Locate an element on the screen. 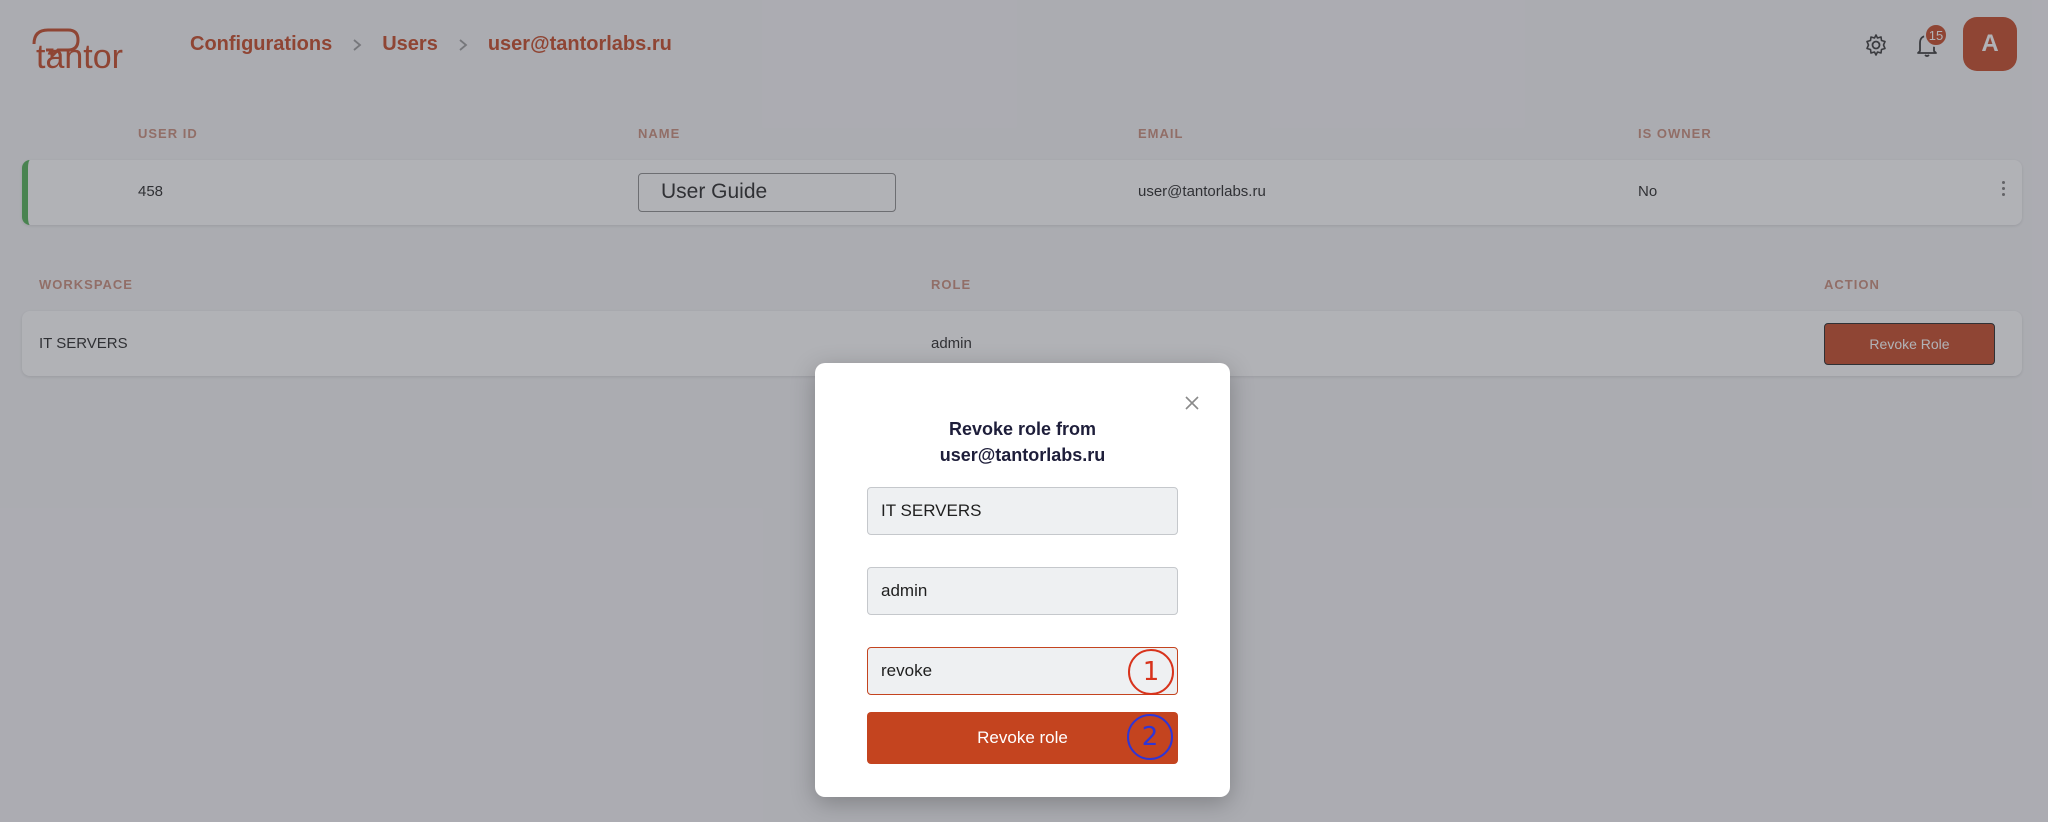  step-marker-2: 2 is located at coordinates (1150, 737).